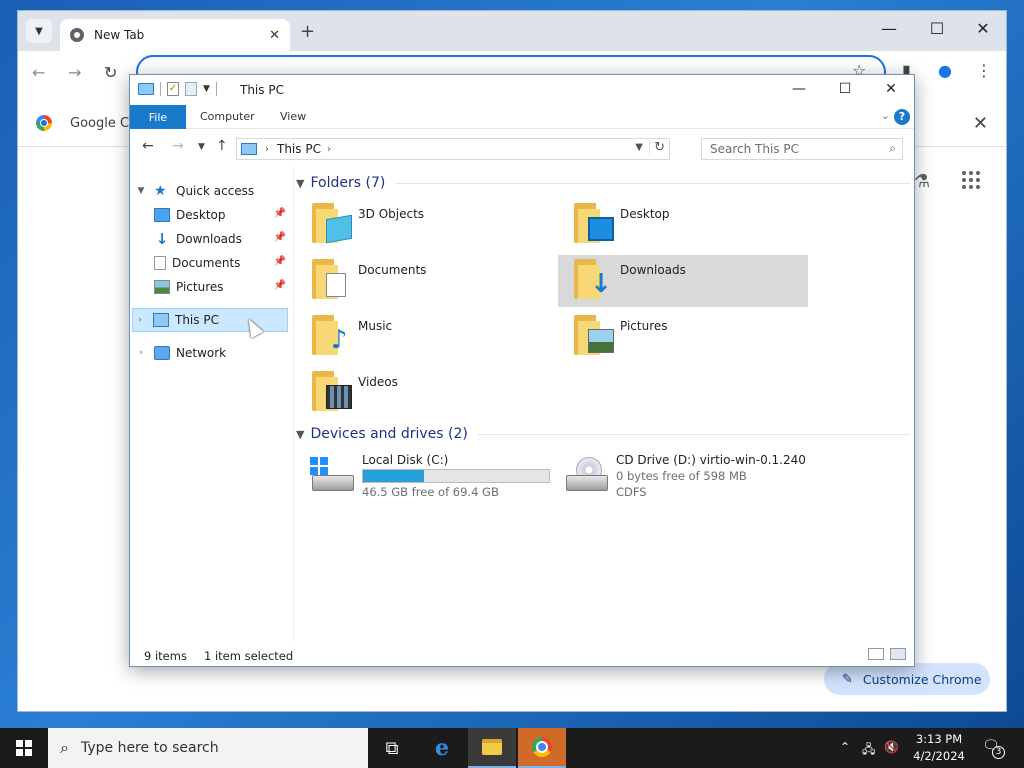  I want to click on customize-label: Customize Chrome, so click(922, 679).